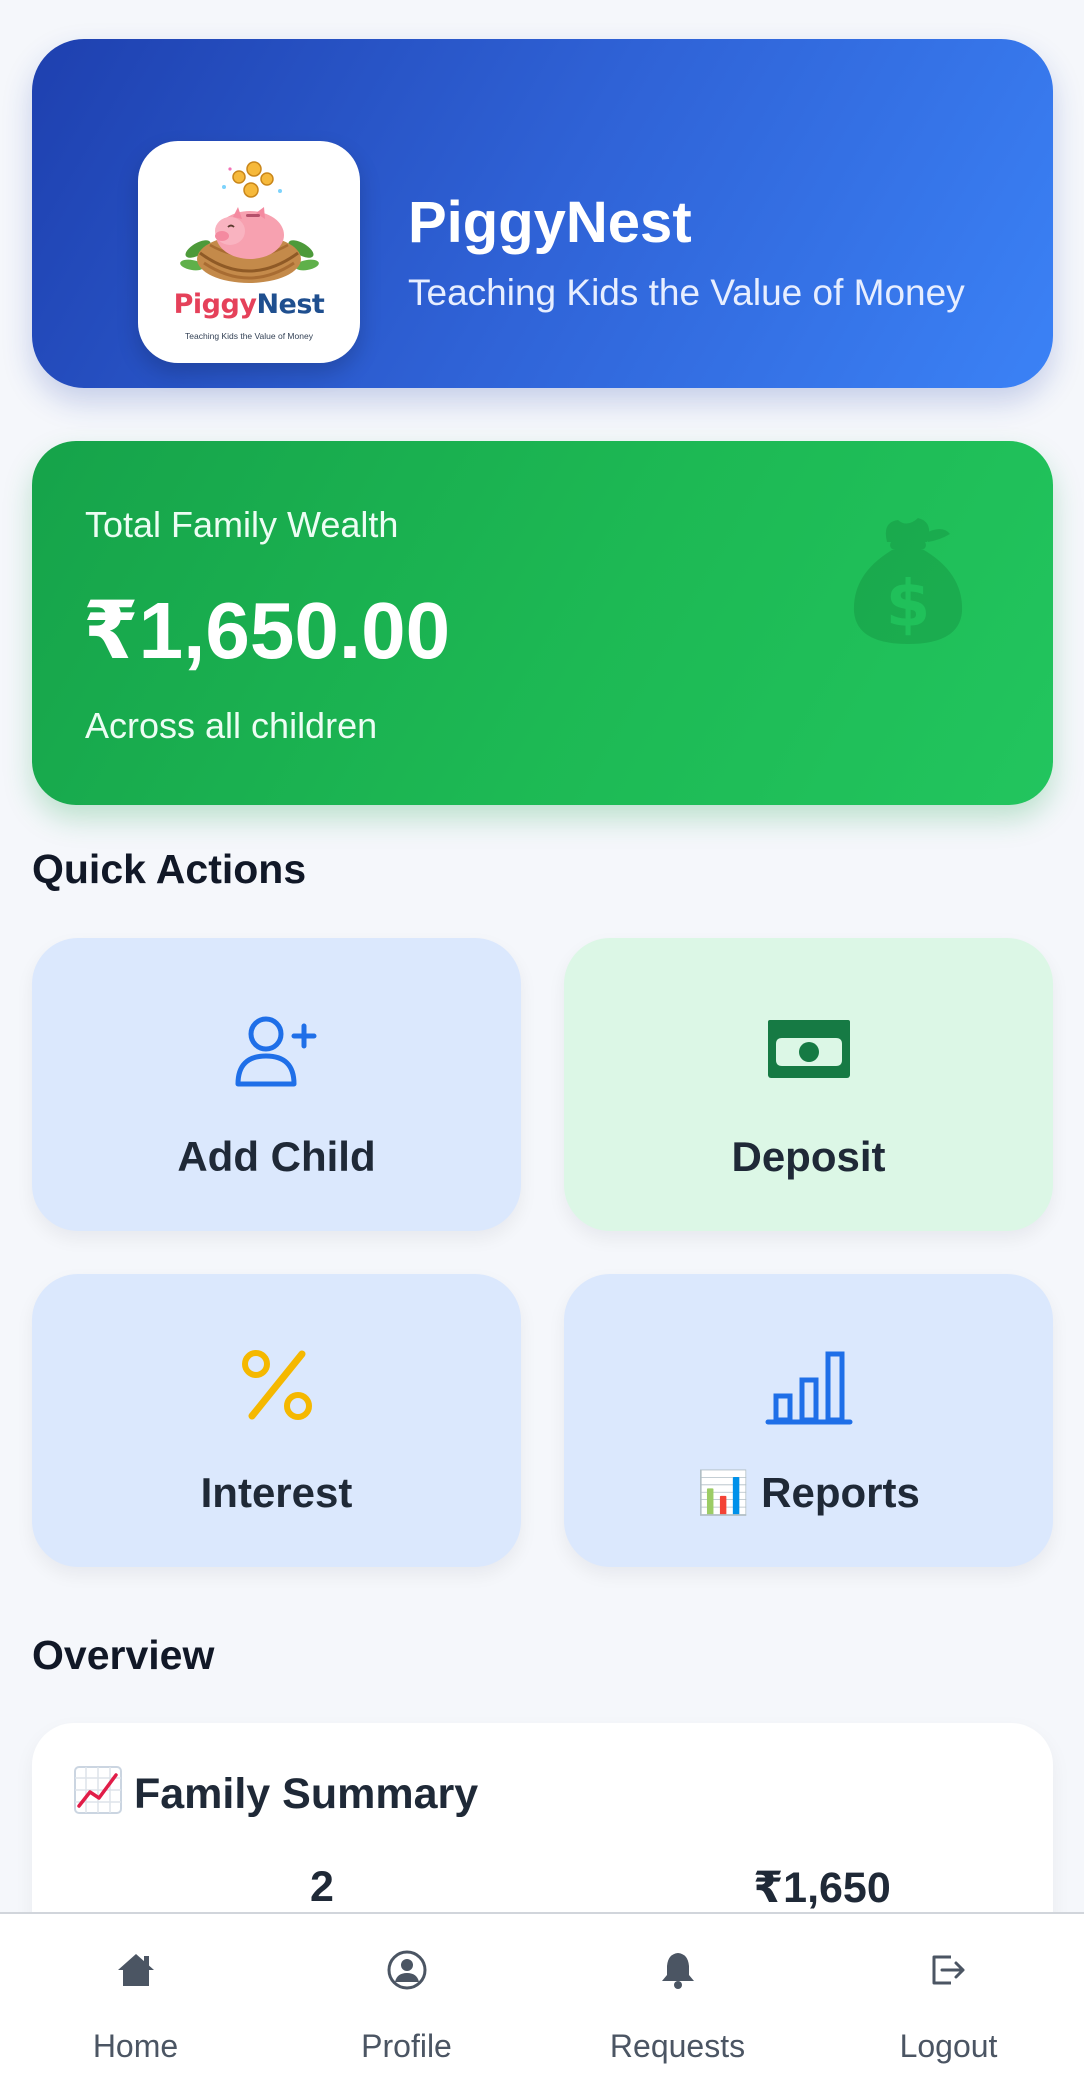  I want to click on total-balance-value: ₹1,650, so click(822, 1888).